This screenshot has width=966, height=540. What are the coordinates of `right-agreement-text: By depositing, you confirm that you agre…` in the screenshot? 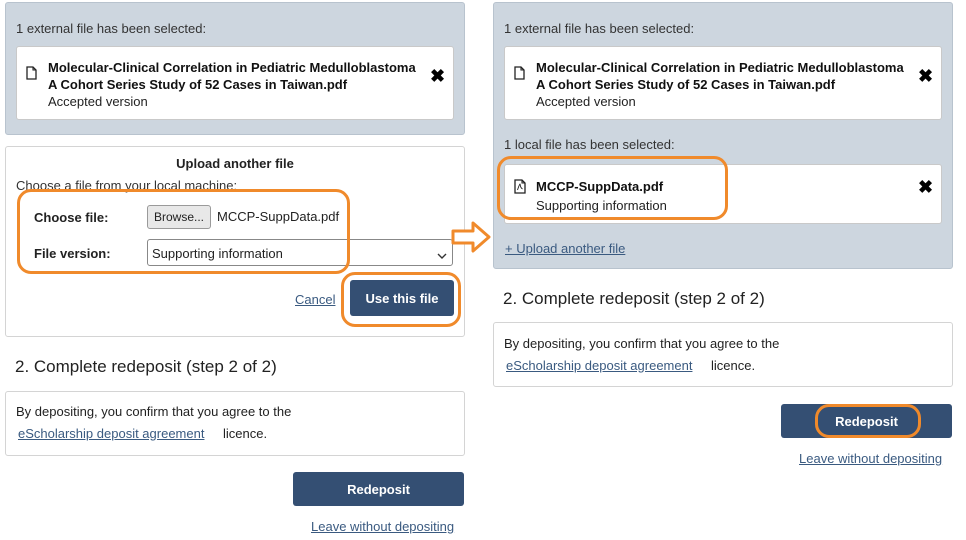 It's located at (642, 343).